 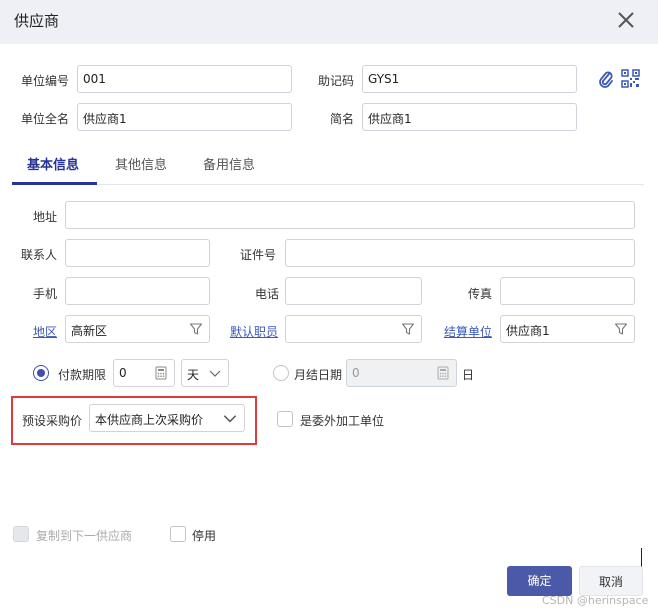 What do you see at coordinates (285, 419) in the screenshot?
I see `outsource-checkbox` at bounding box center [285, 419].